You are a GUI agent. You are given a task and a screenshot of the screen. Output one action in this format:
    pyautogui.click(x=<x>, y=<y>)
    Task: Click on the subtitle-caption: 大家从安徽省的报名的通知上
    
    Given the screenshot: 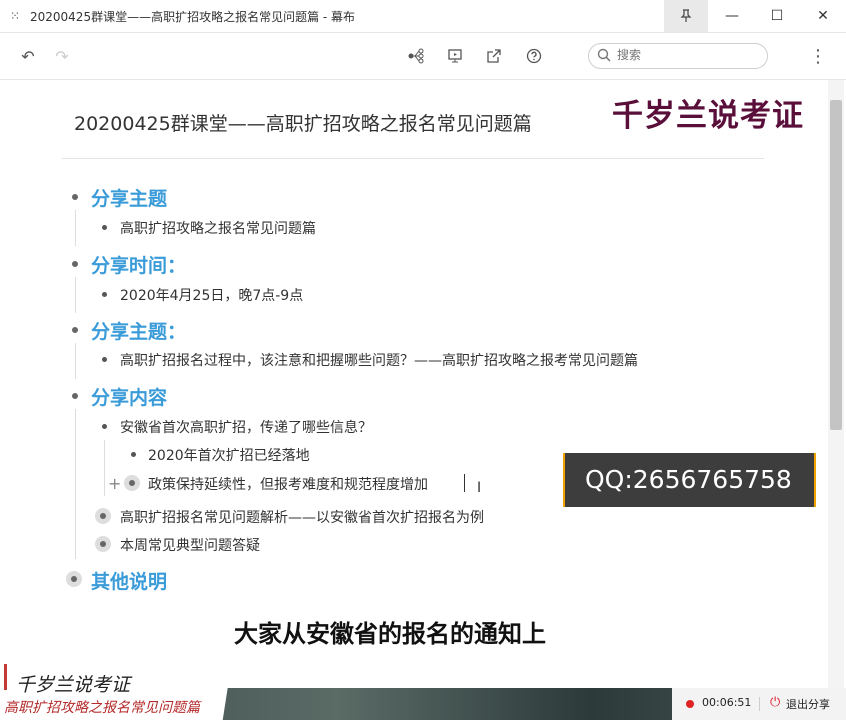 What is the action you would take?
    pyautogui.click(x=425, y=629)
    